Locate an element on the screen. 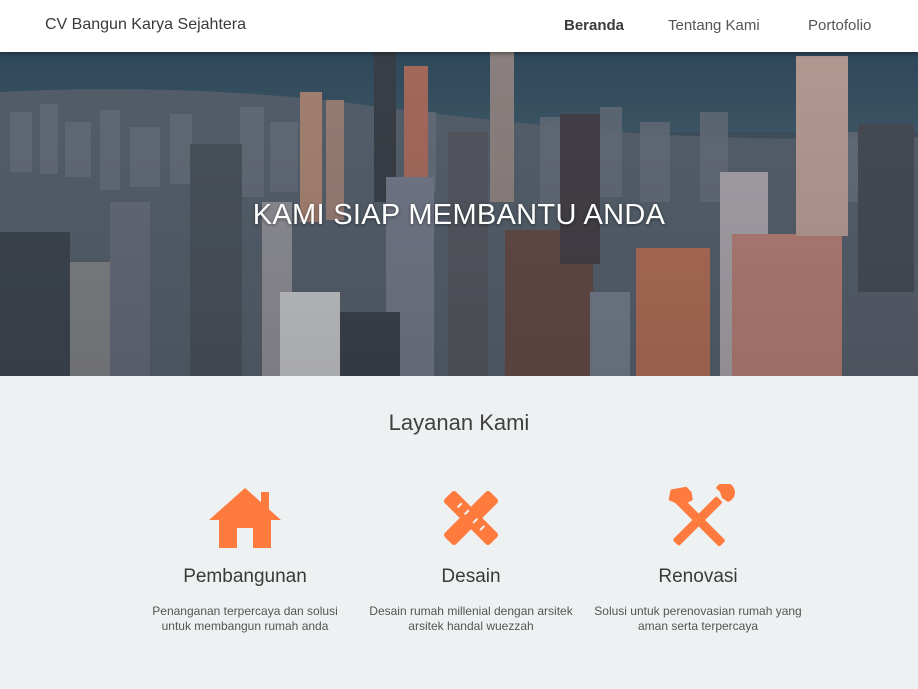  nav-item-beranda: Beranda is located at coordinates (594, 25).